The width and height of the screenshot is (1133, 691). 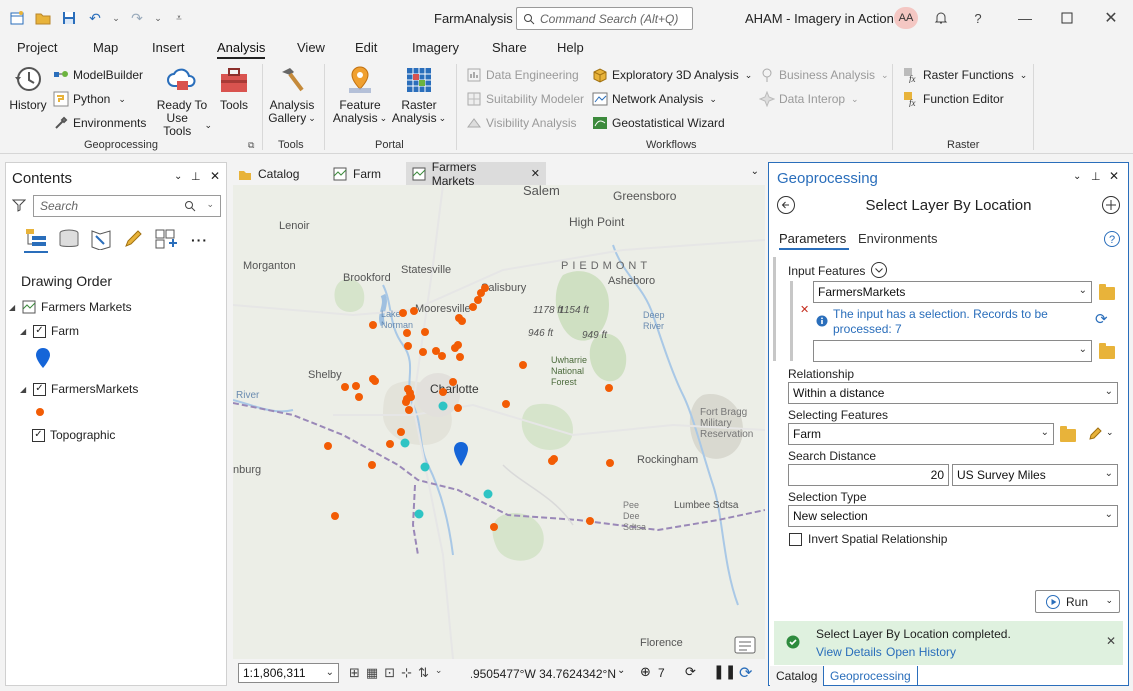 I want to click on tab-map: Map, so click(x=105, y=47).